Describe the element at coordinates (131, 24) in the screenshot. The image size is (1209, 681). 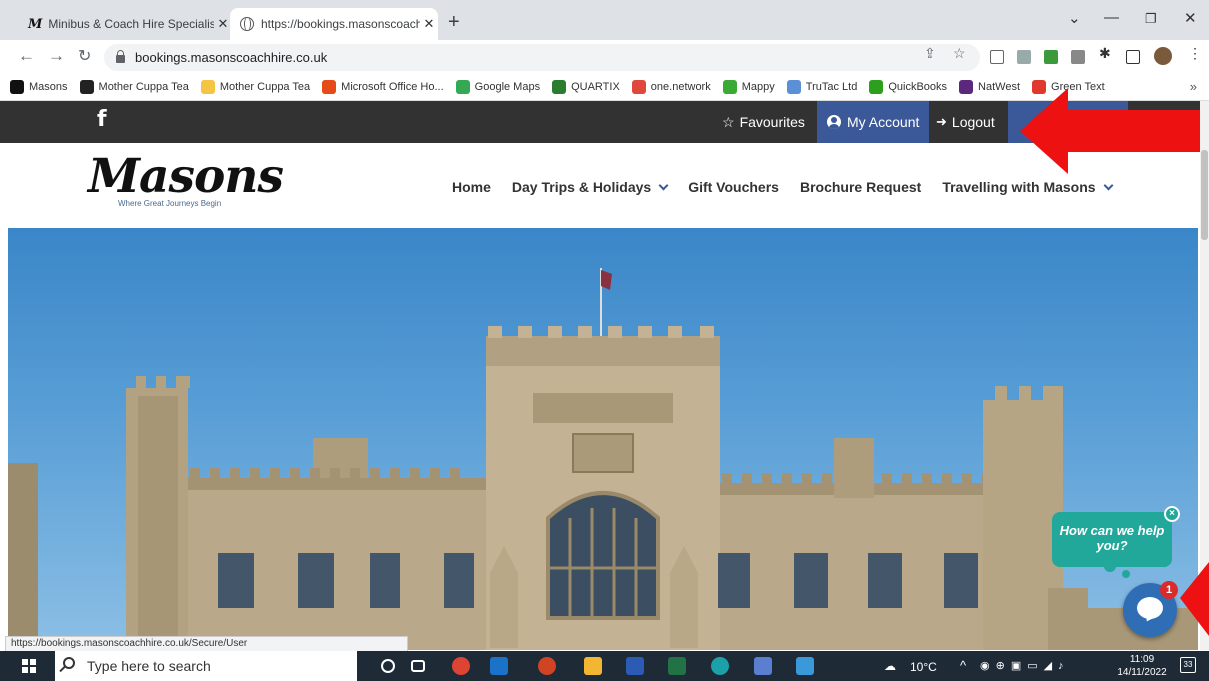
I see `tab-title: Minibus & Coach Hire Specialists` at that location.